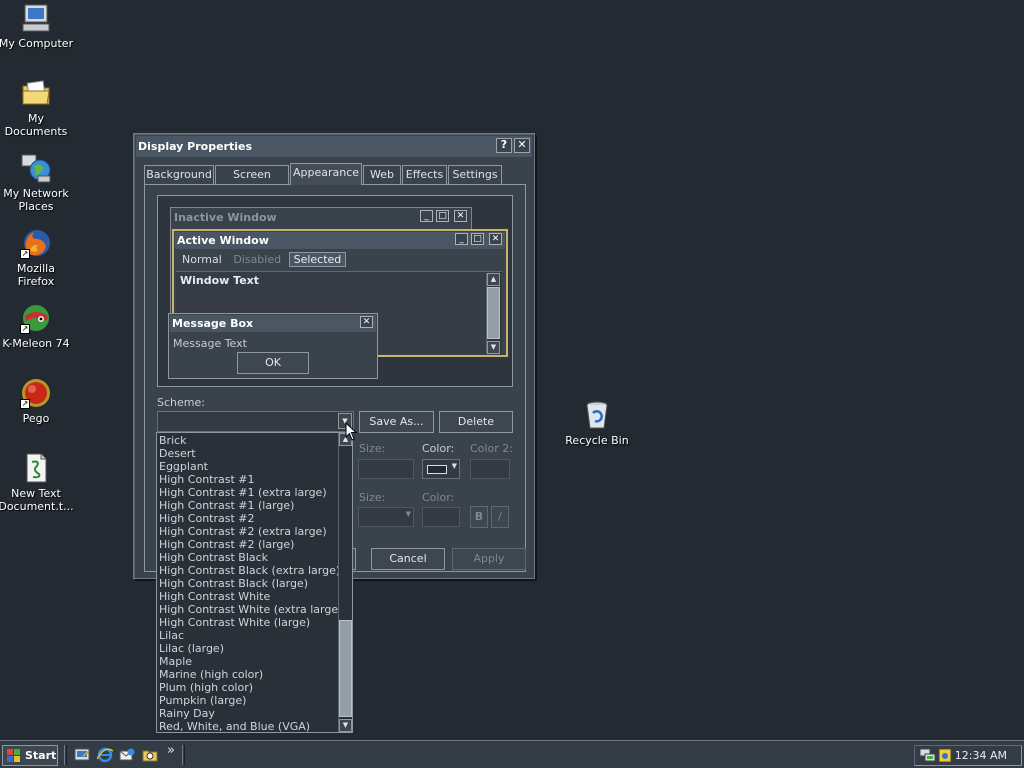 The image size is (1024, 768). I want to click on desktop-icon-recycle-bin: Recycle Bin, so click(597, 423).